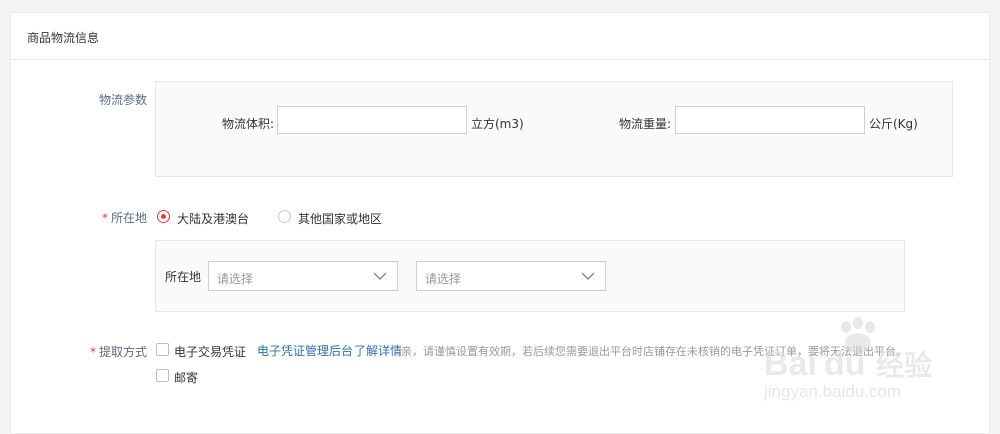 The height and width of the screenshot is (434, 1000). I want to click on location-sub-label: 所在地, so click(183, 277).